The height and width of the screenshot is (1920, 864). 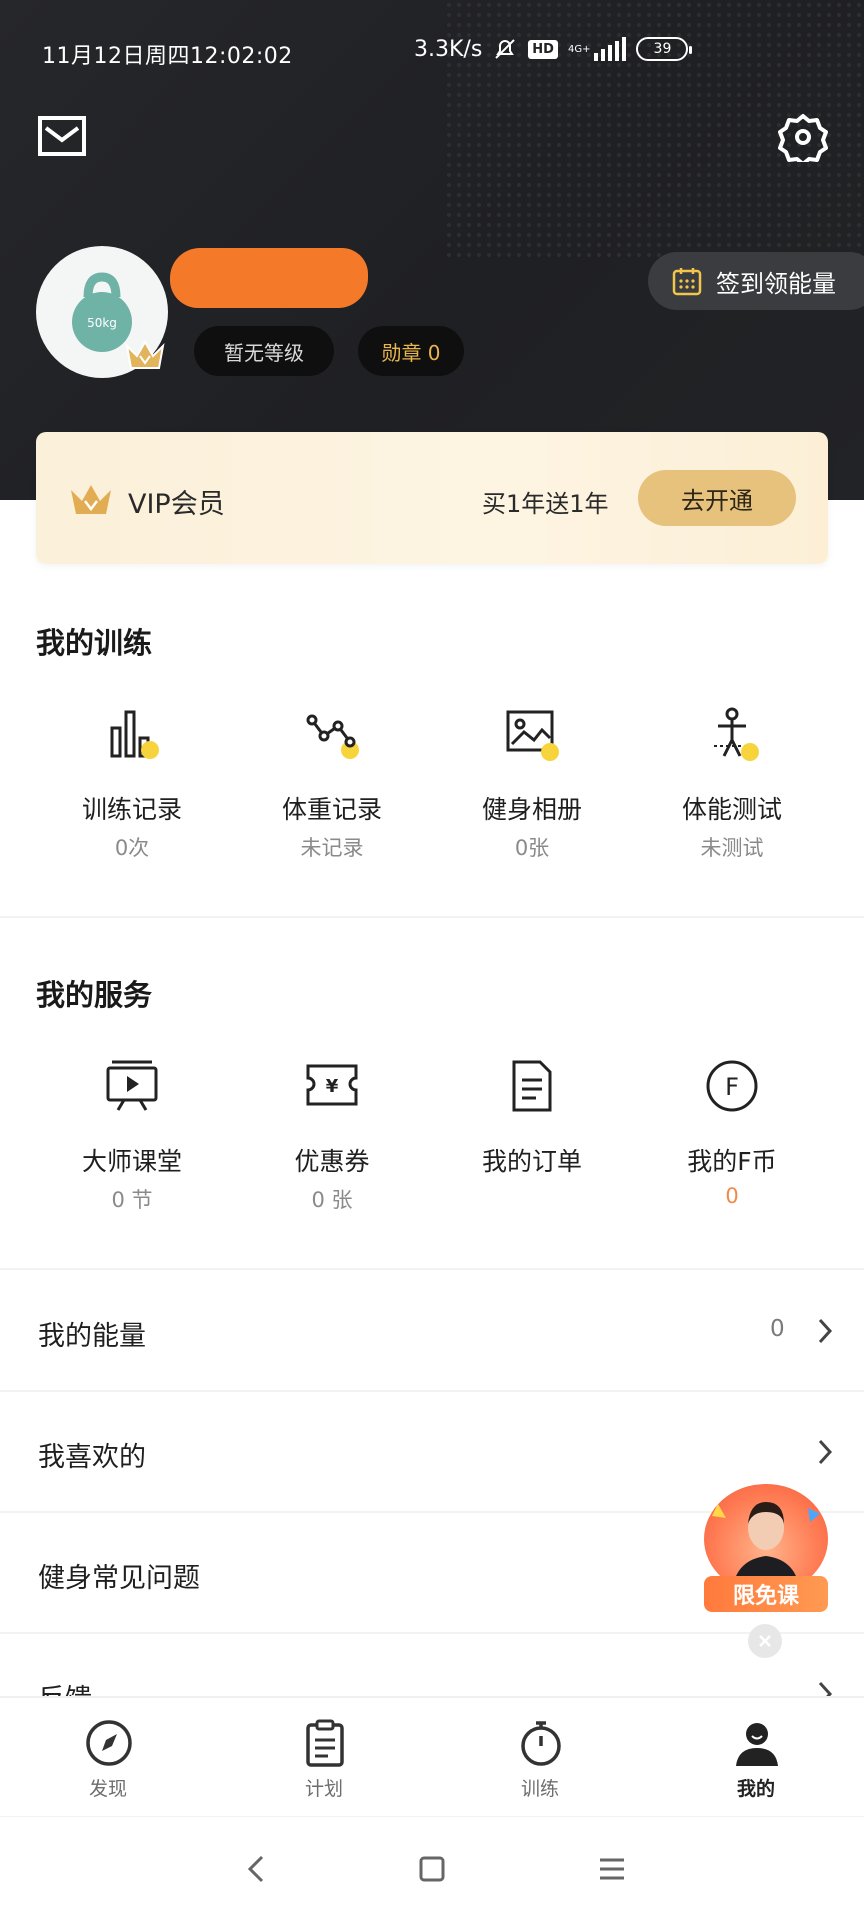 I want to click on stopwatch-icon, so click(x=541, y=1743).